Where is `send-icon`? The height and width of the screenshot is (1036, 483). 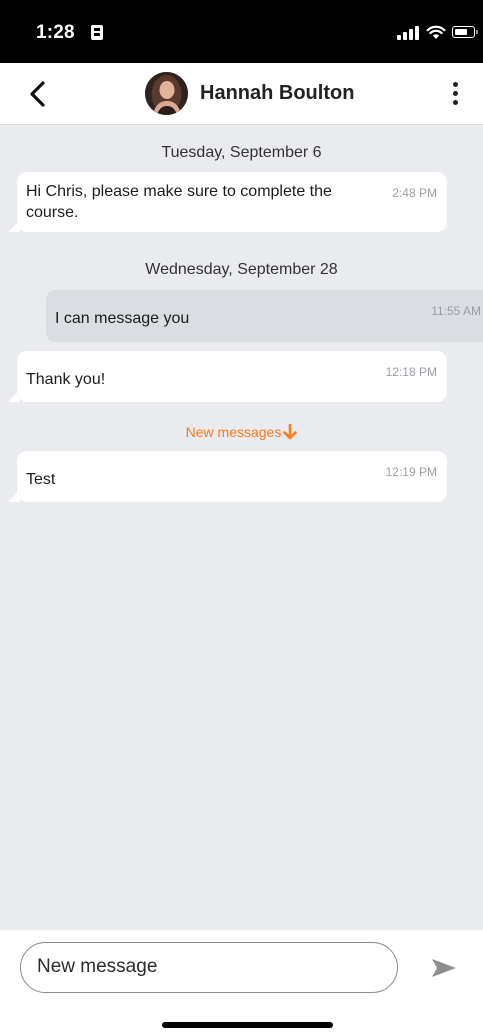
send-icon is located at coordinates (444, 968).